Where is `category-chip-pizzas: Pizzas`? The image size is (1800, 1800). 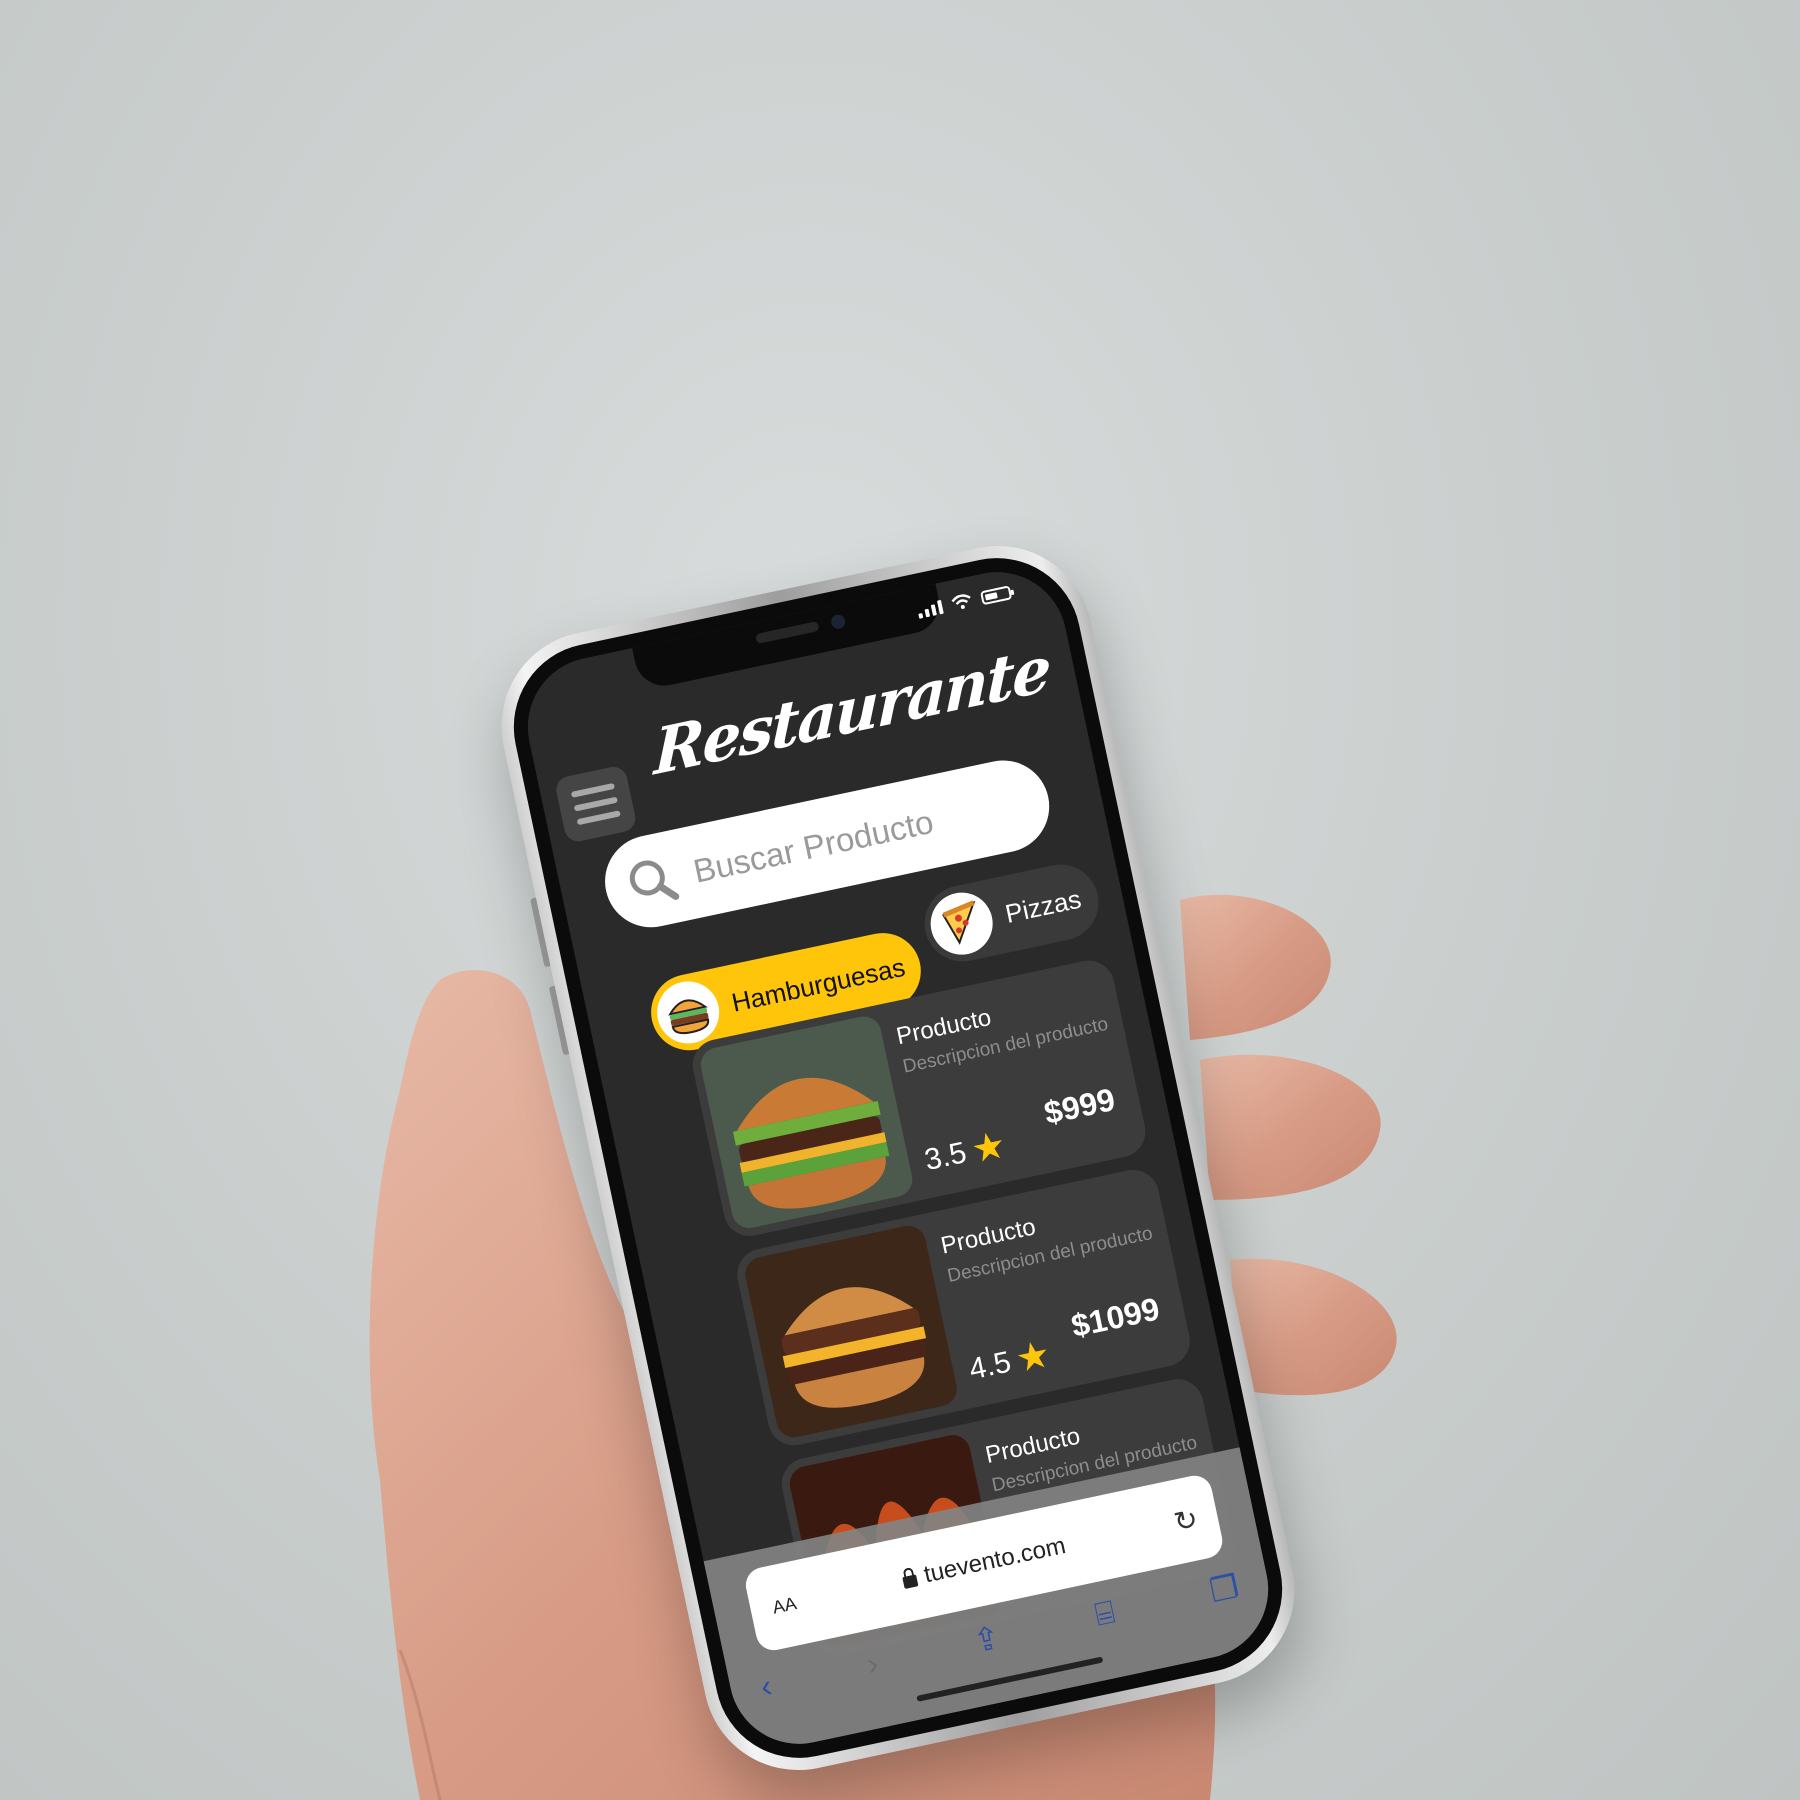 category-chip-pizzas: Pizzas is located at coordinates (1011, 913).